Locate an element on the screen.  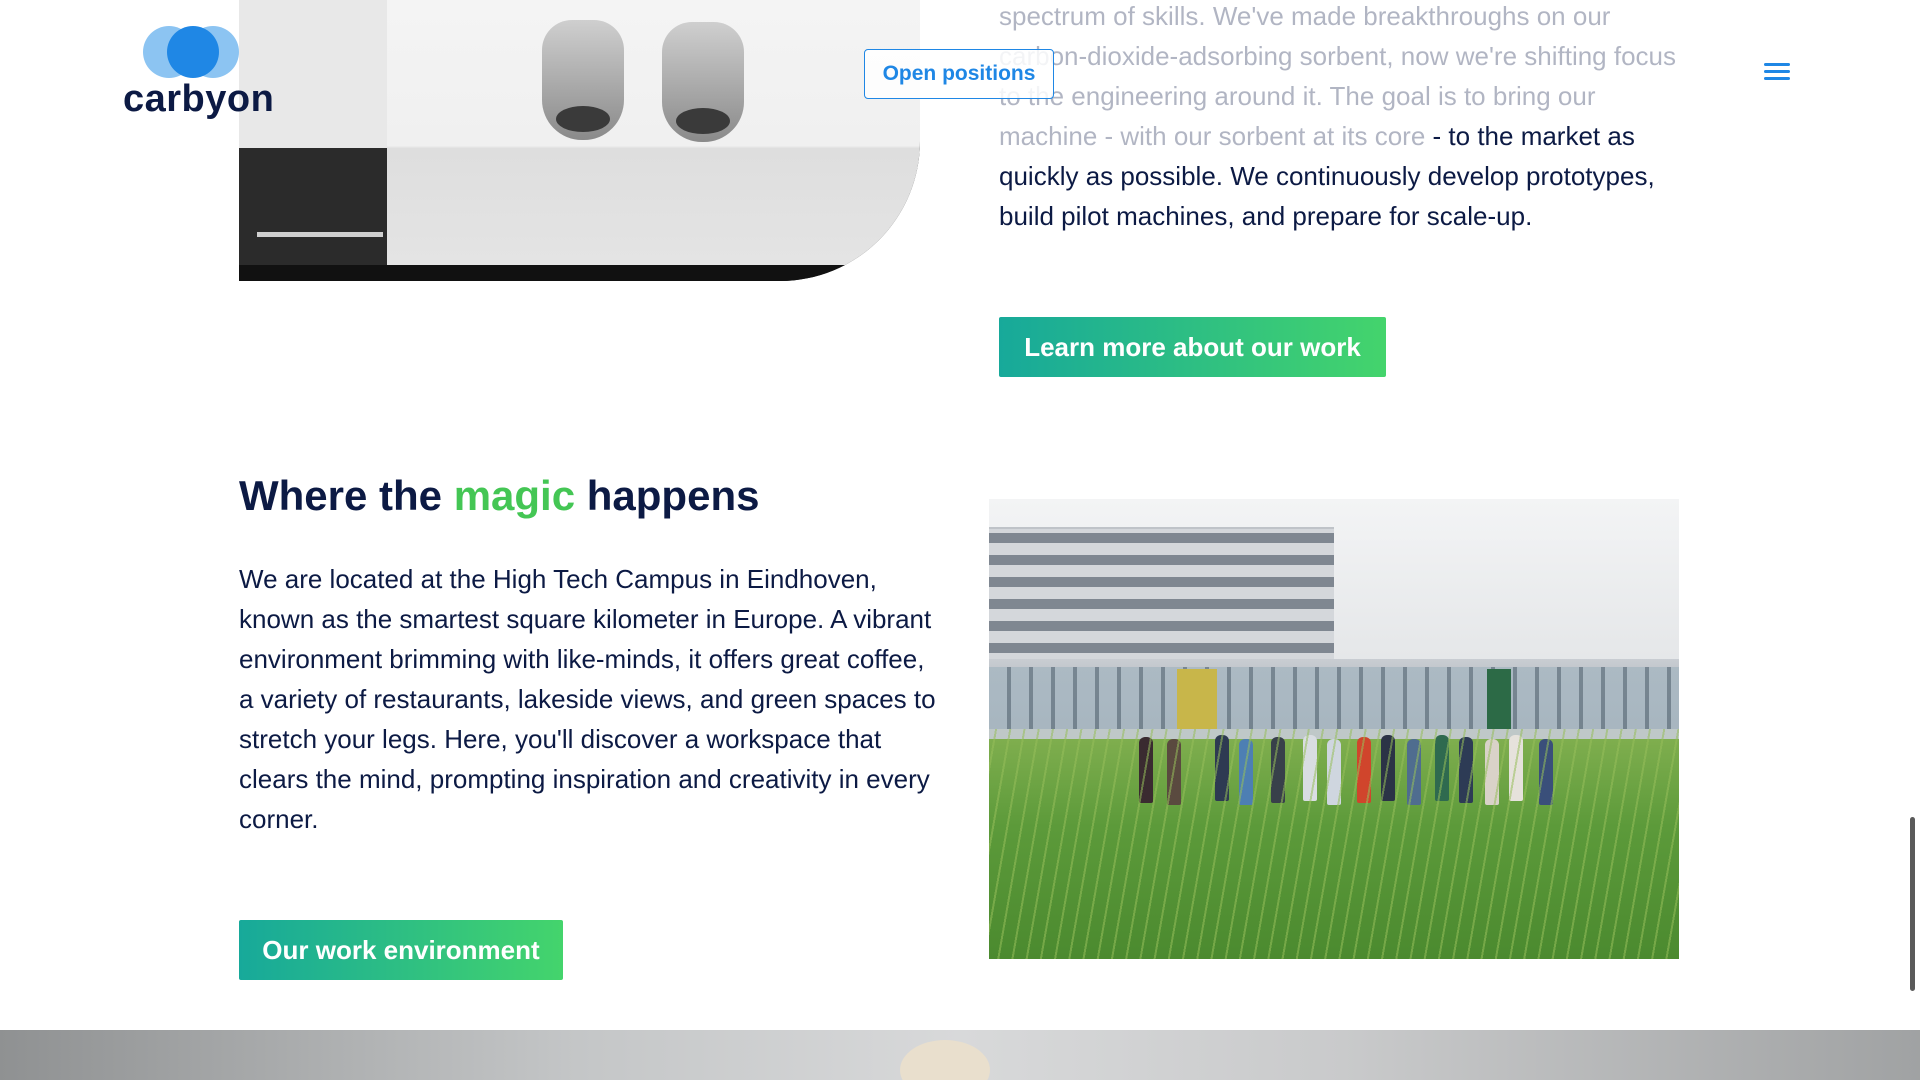
learn-more-button: Learn more about our work is located at coordinates (1192, 347).